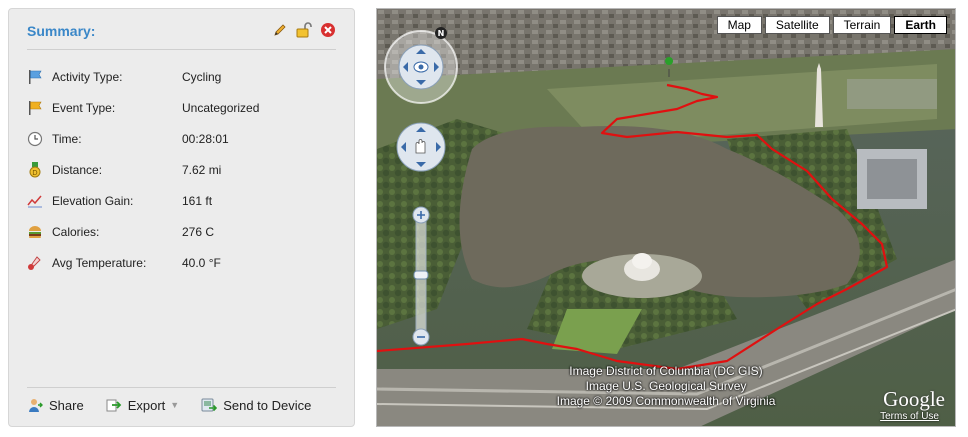 Image resolution: width=968 pixels, height=437 pixels. I want to click on attribution-line: Image © 2009 Commonwealth of Virginia, so click(666, 401).